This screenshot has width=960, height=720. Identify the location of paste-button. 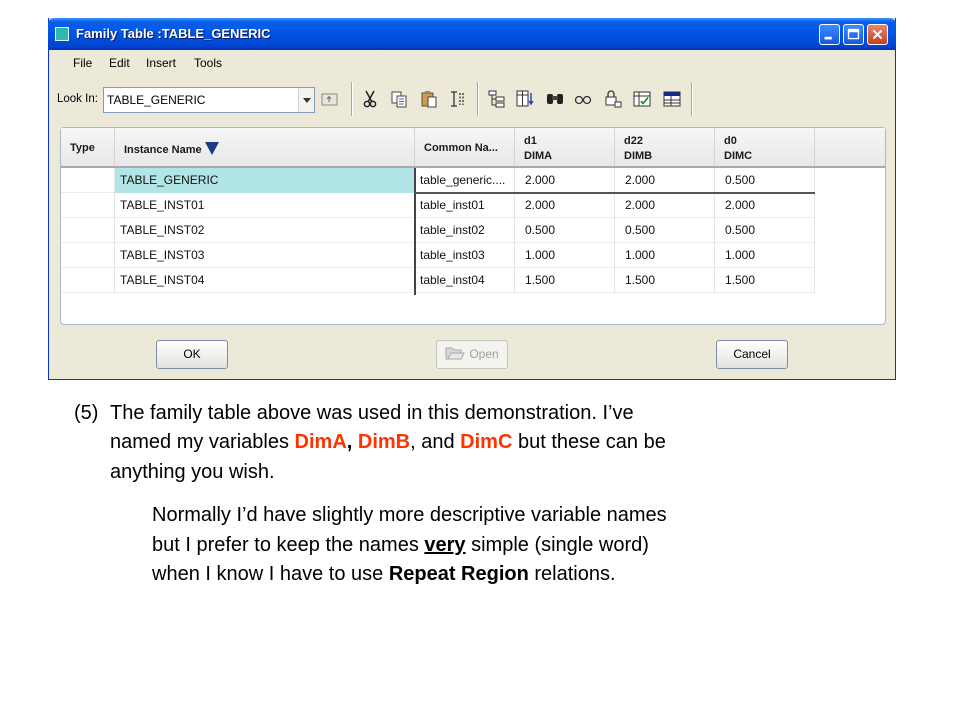
(429, 99).